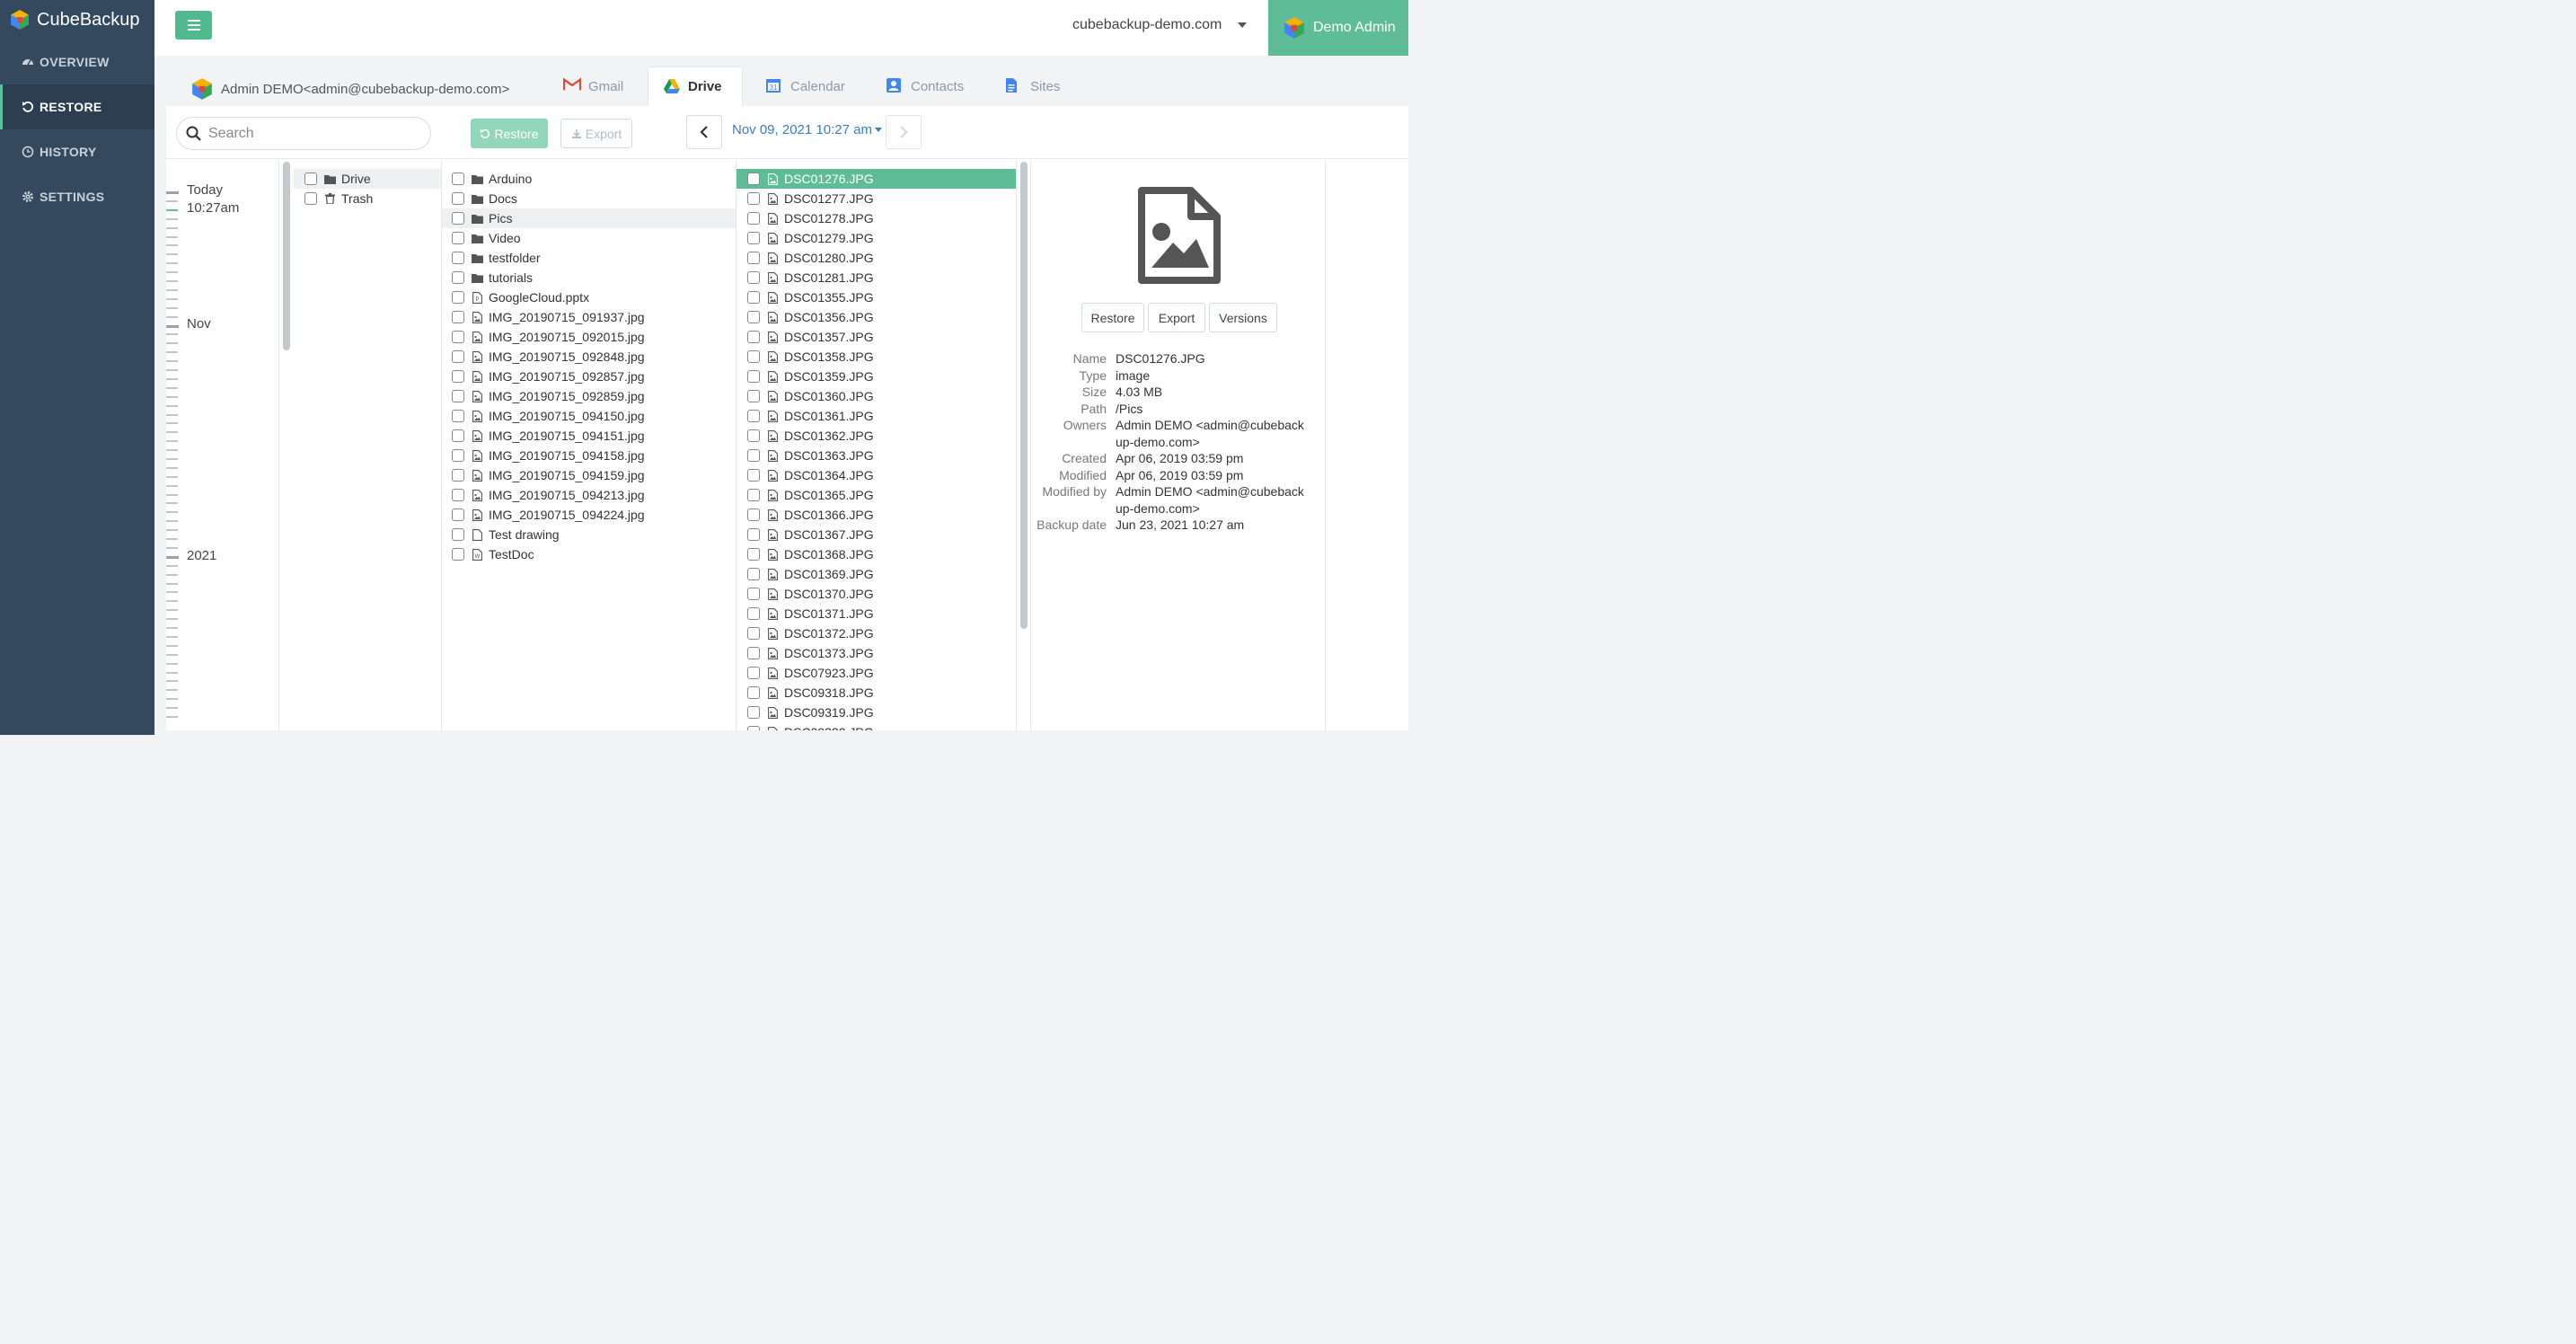  I want to click on details-restore-button: Restore, so click(1112, 318).